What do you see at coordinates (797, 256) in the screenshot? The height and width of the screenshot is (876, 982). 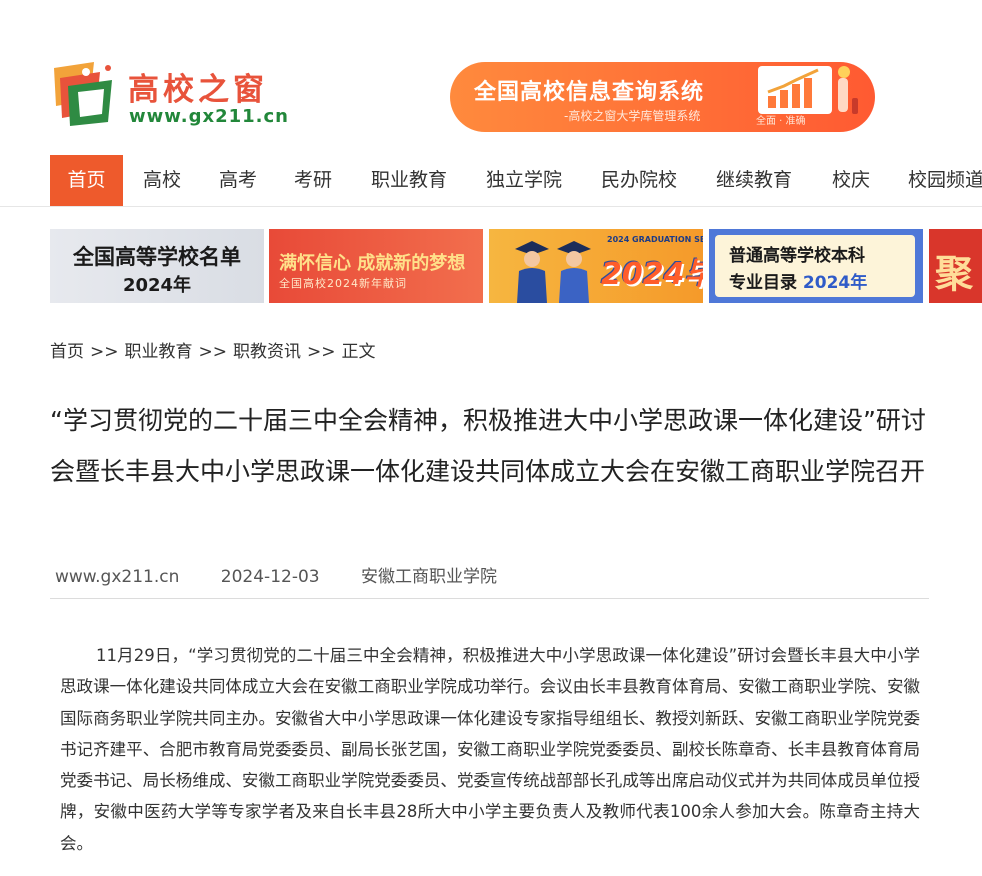 I see `banner-undergrad-title: 普通高等学校本科` at bounding box center [797, 256].